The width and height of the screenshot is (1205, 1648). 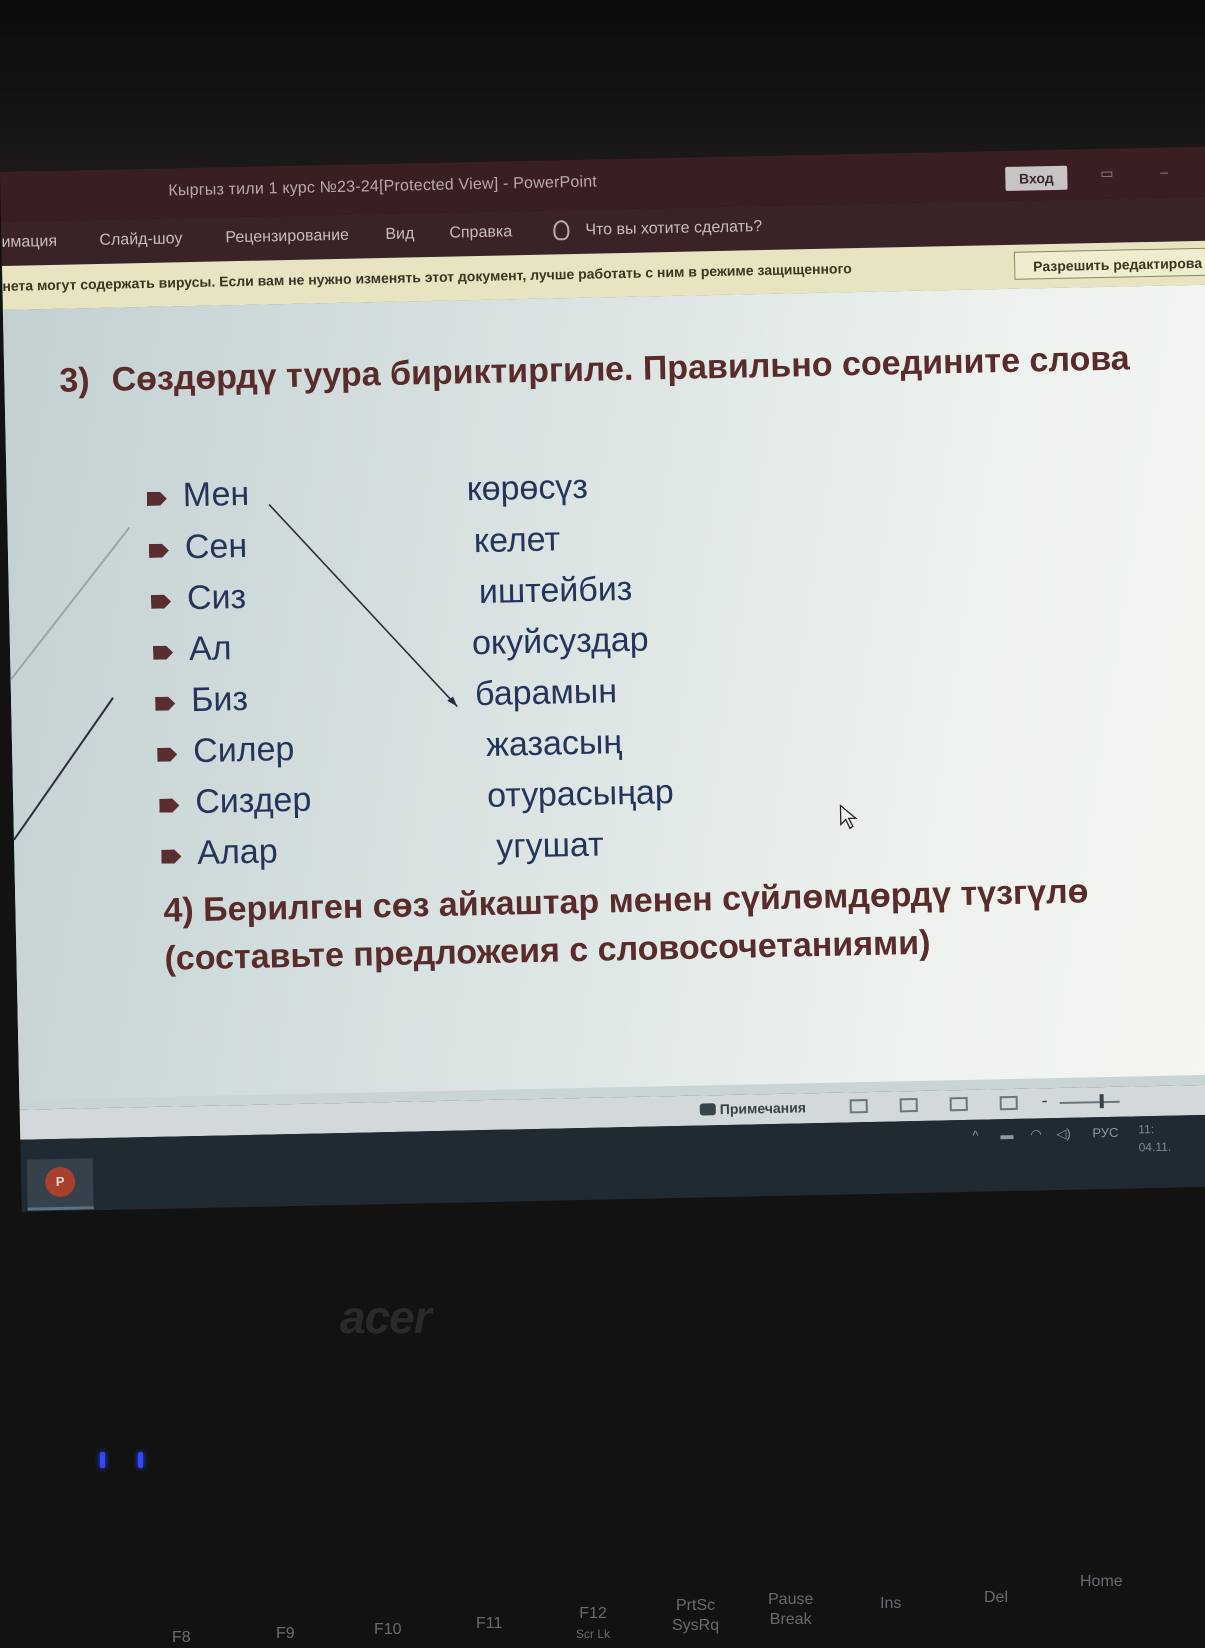 What do you see at coordinates (555, 590) in the screenshot?
I see `verb-item: иштейбиз` at bounding box center [555, 590].